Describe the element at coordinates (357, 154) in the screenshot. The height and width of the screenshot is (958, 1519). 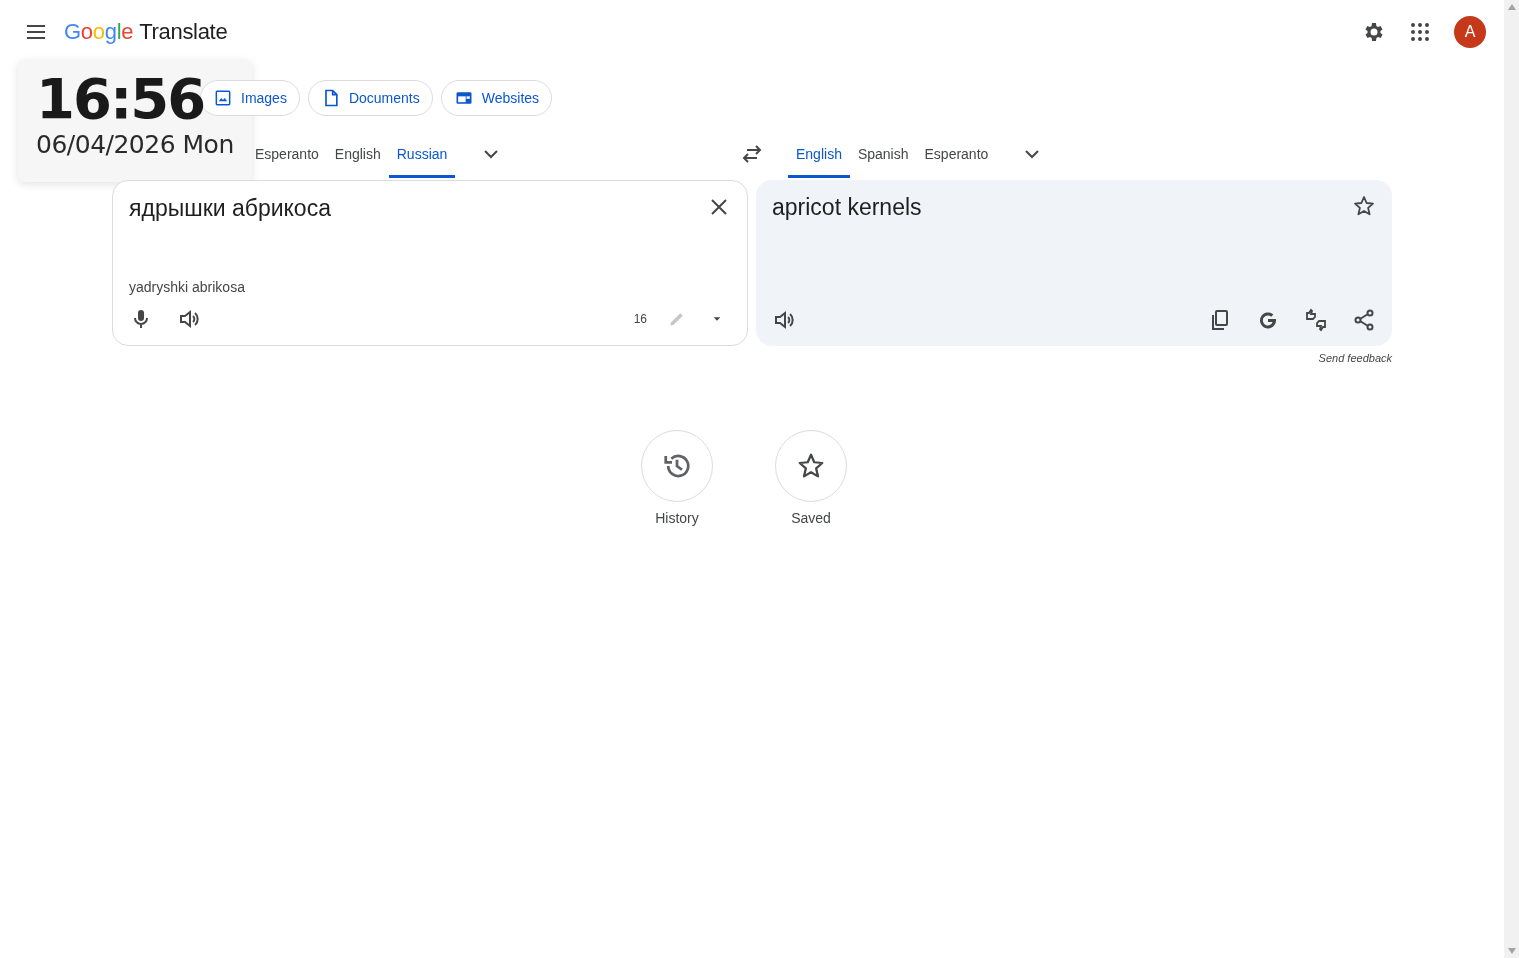
I see `language-tab: English` at that location.